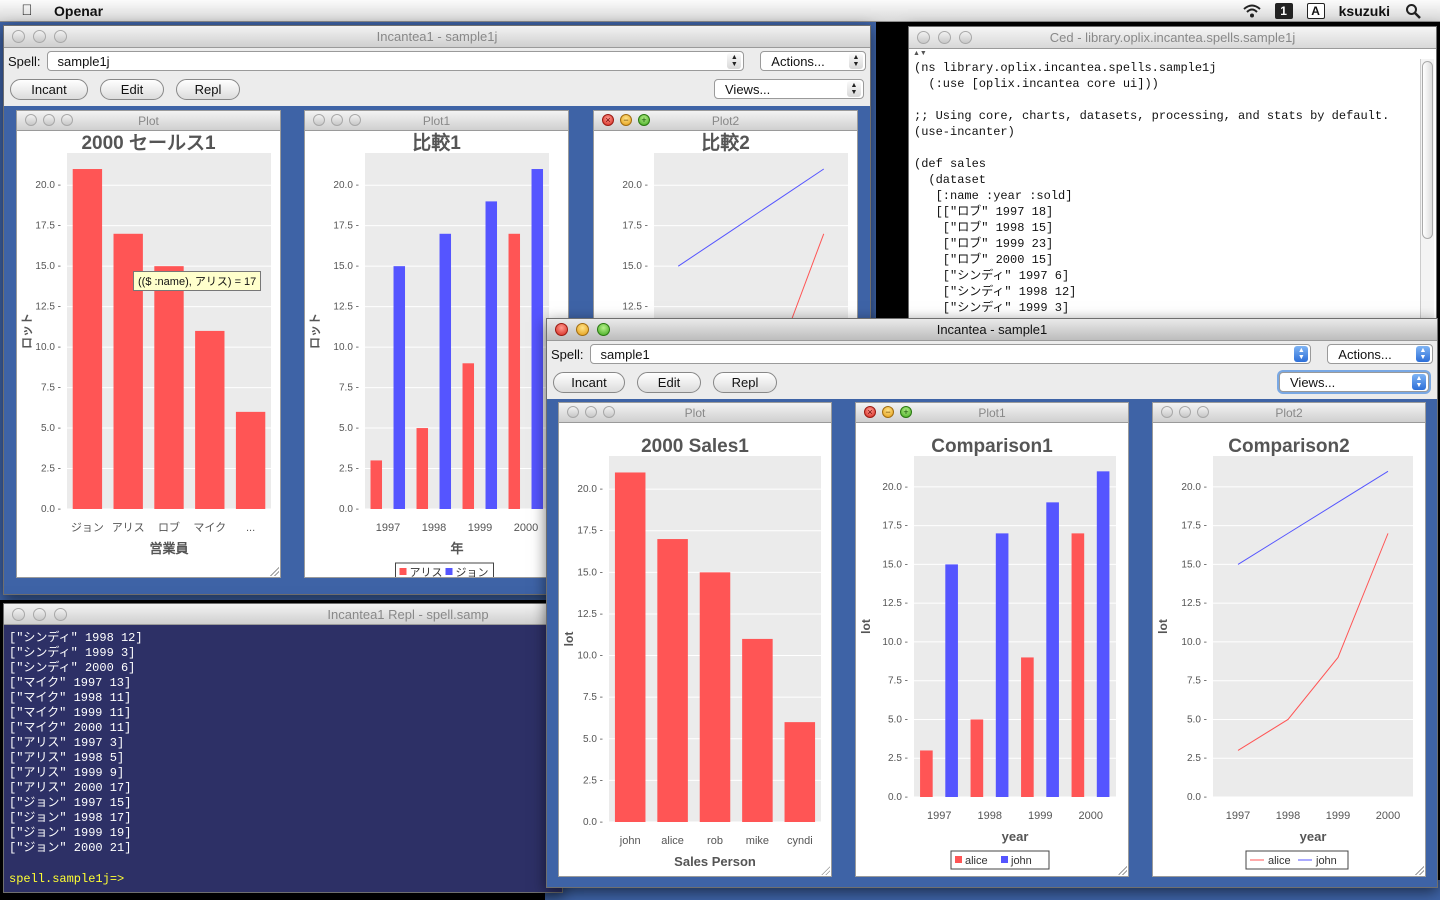 Image resolution: width=1440 pixels, height=900 pixels. Describe the element at coordinates (635, 226) in the screenshot. I see `y-tick-label: 17.5 -` at that location.